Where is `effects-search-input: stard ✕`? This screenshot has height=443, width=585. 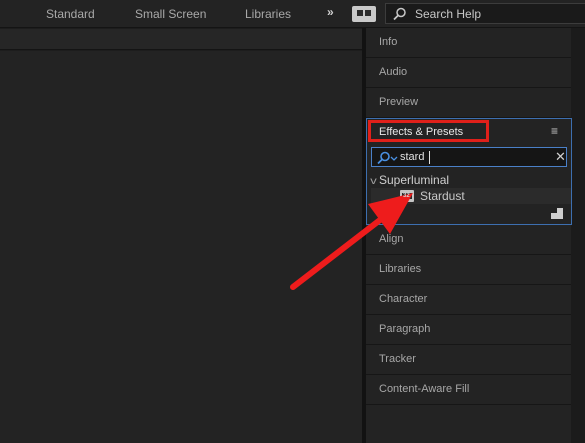
effects-search-input: stard ✕ is located at coordinates (469, 157).